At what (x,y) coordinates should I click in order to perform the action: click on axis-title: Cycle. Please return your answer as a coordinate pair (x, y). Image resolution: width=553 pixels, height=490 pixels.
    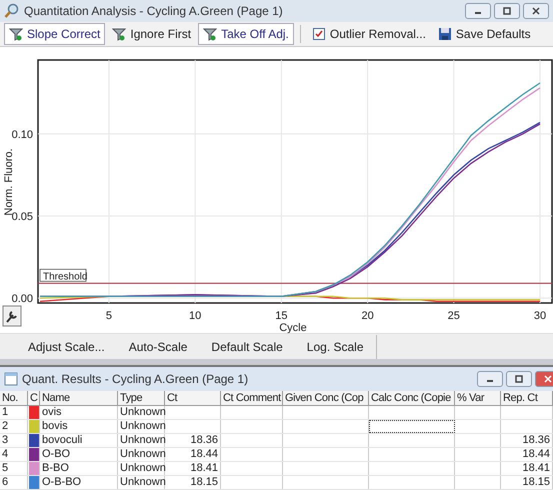
    Looking at the image, I should click on (293, 327).